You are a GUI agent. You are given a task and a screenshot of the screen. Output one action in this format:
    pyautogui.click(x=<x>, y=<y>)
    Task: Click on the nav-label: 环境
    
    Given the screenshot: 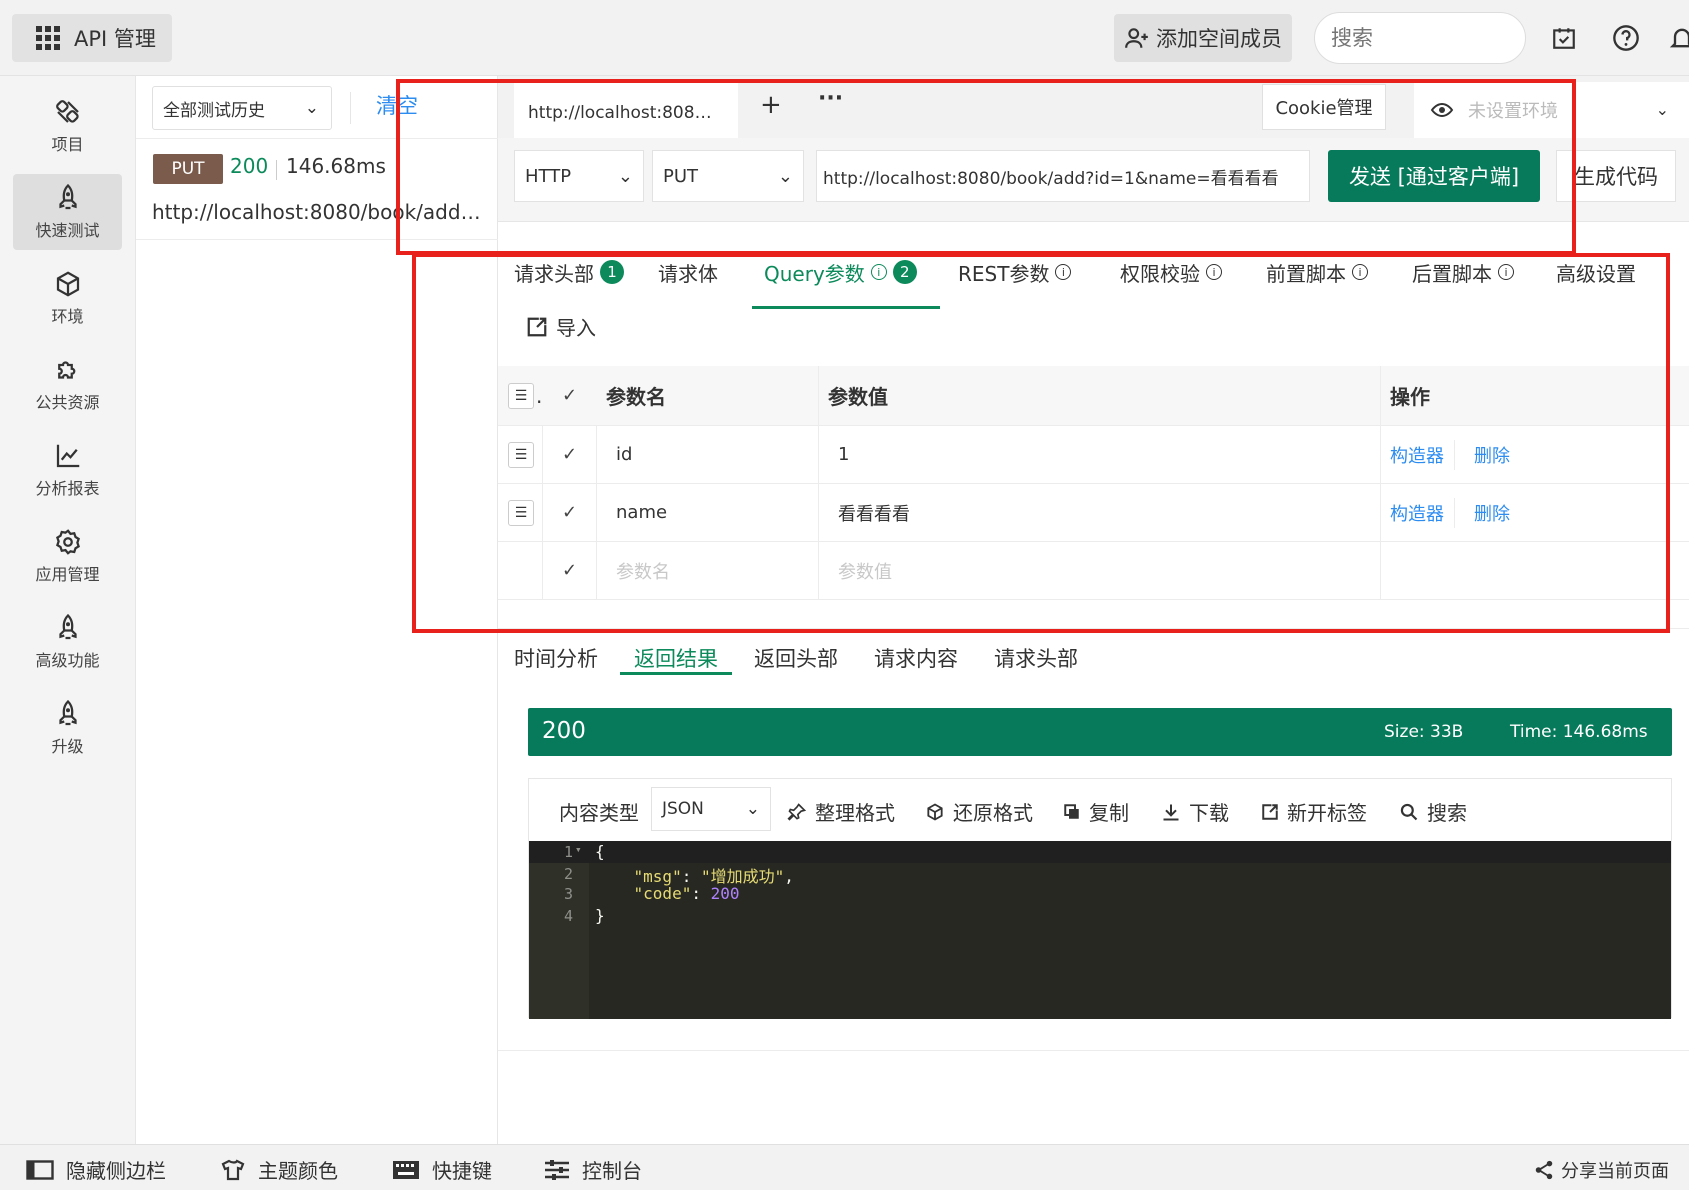 What is the action you would take?
    pyautogui.click(x=67, y=316)
    